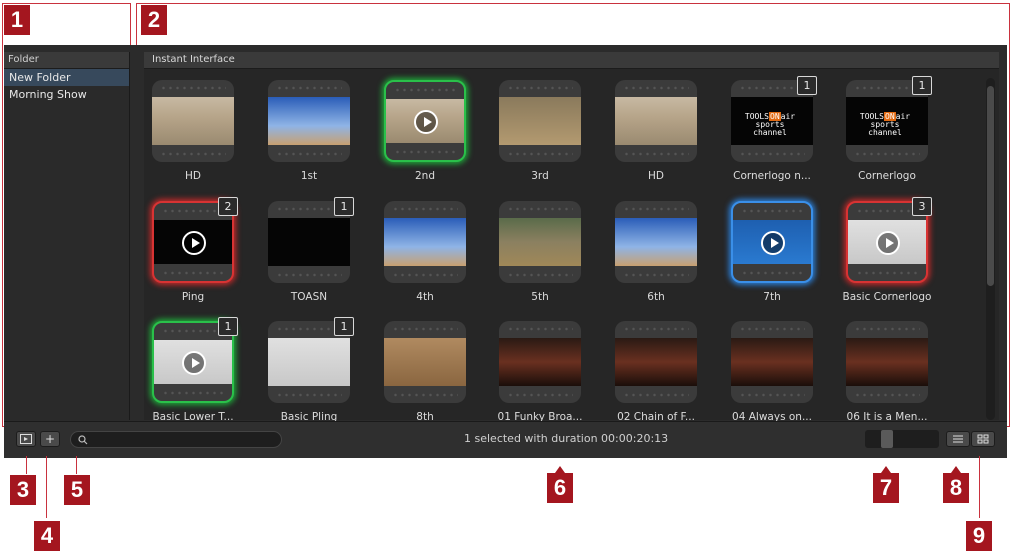 This screenshot has height=555, width=1021. What do you see at coordinates (656, 297) in the screenshot?
I see `tile-label: 6th` at bounding box center [656, 297].